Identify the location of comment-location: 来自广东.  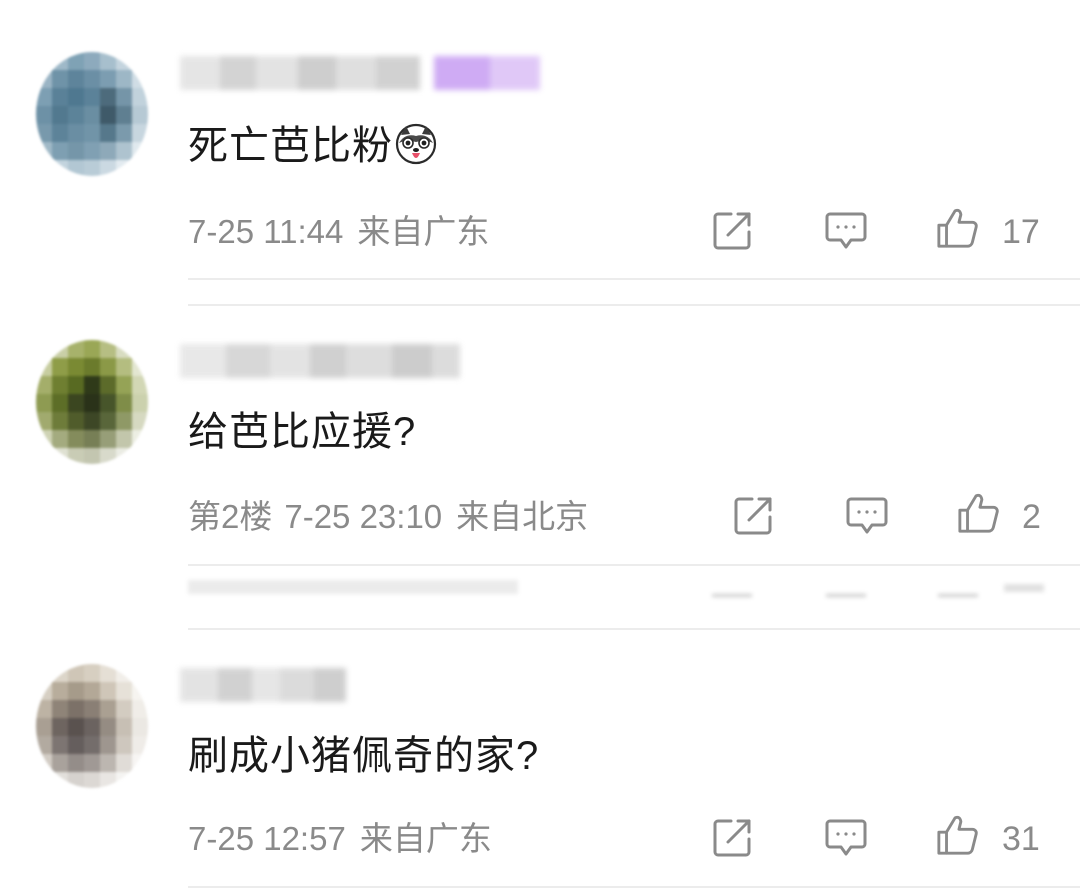
(425, 838).